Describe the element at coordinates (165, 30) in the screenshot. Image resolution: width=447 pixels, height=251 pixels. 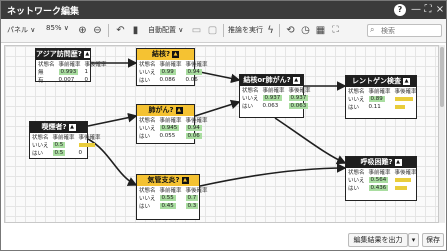
I see `auto-layout-dropdown: 自動配置 ∨` at that location.